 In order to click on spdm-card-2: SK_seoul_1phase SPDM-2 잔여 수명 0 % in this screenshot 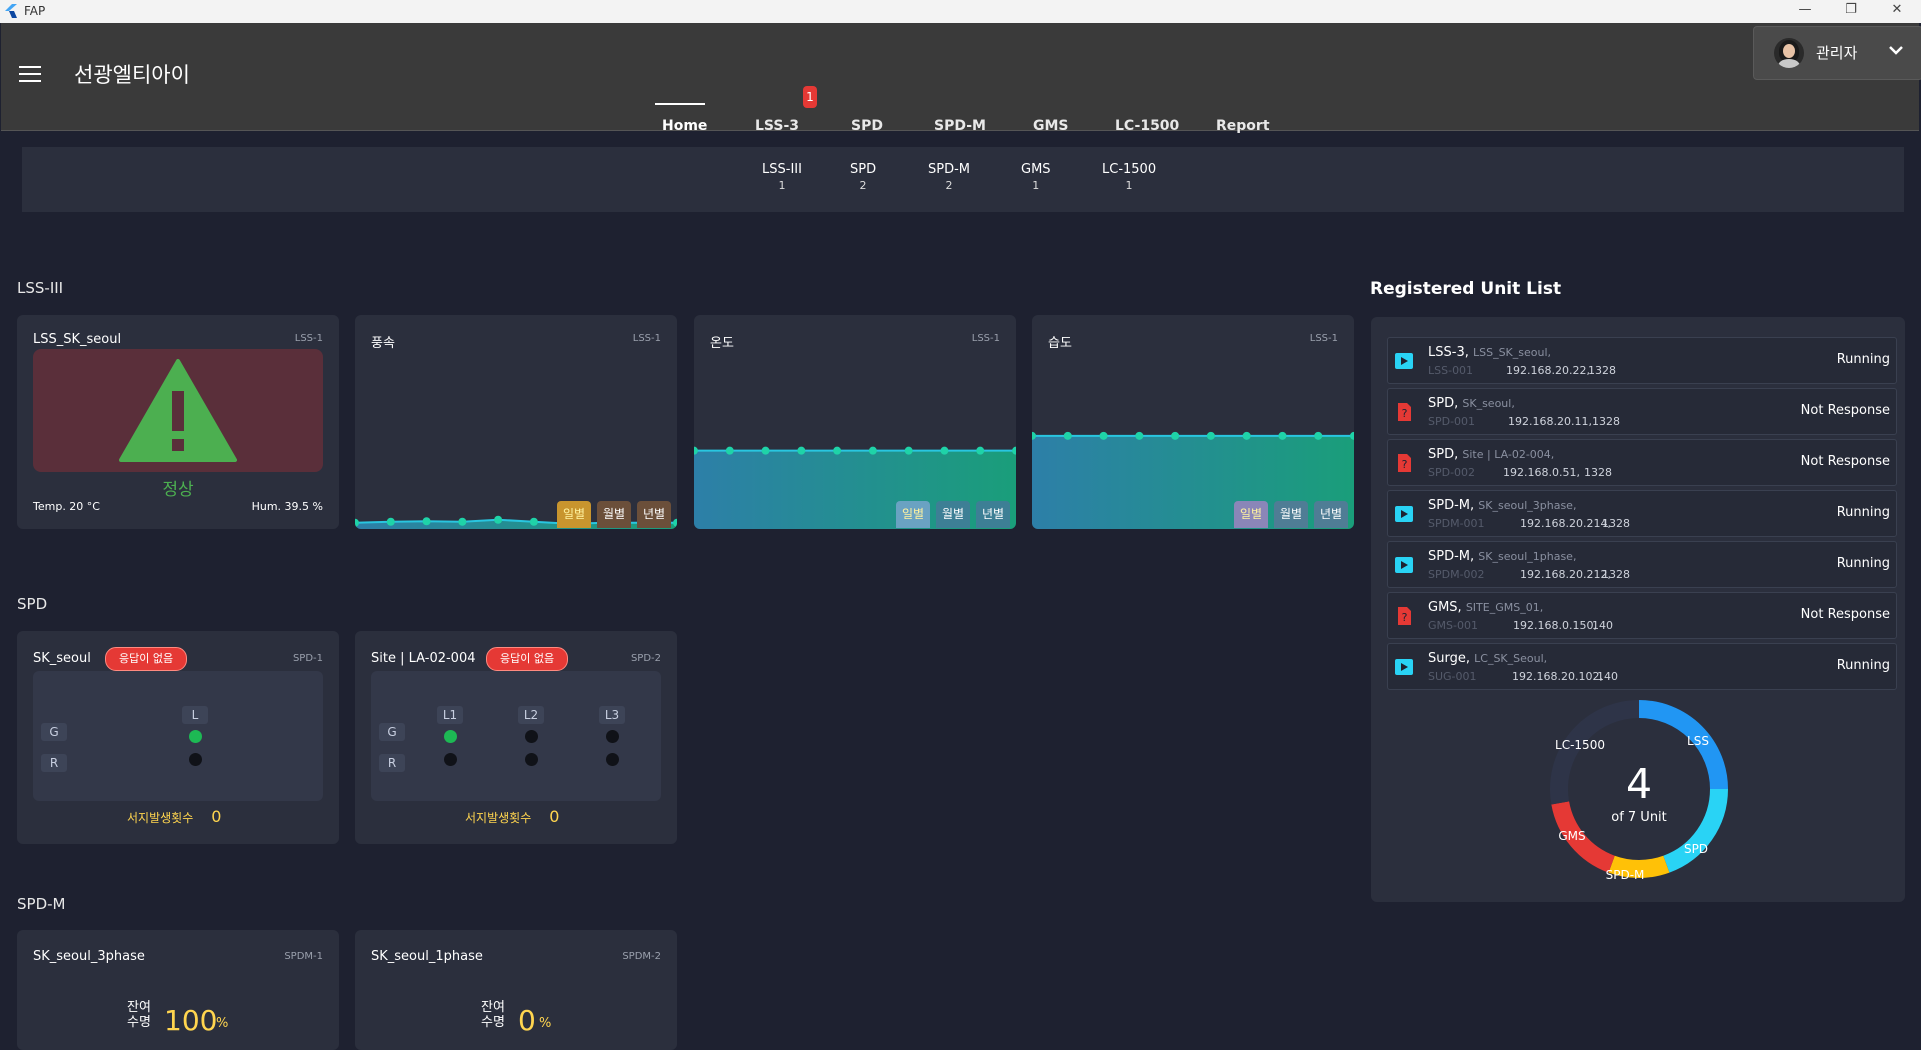, I will do `click(516, 990)`.